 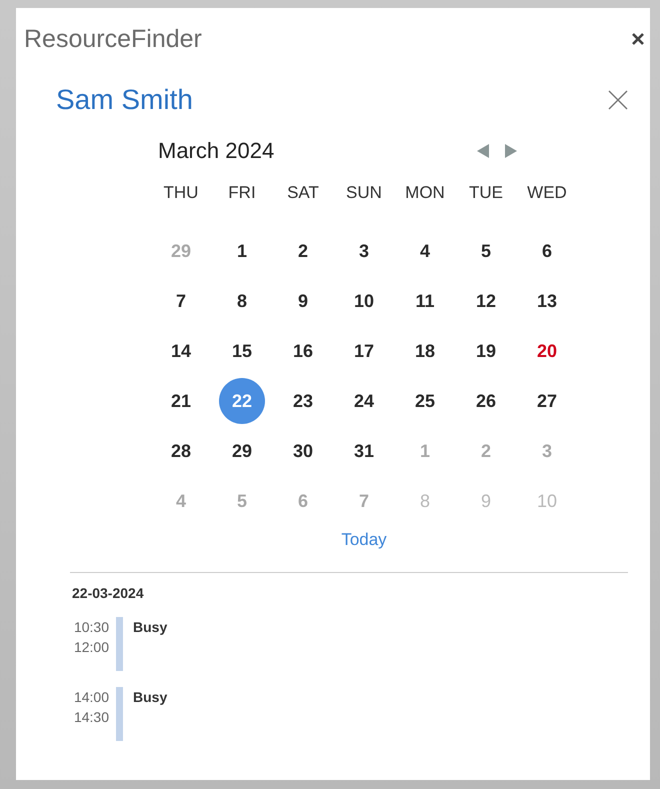 What do you see at coordinates (425, 401) in the screenshot?
I see `calendar-day: 25` at bounding box center [425, 401].